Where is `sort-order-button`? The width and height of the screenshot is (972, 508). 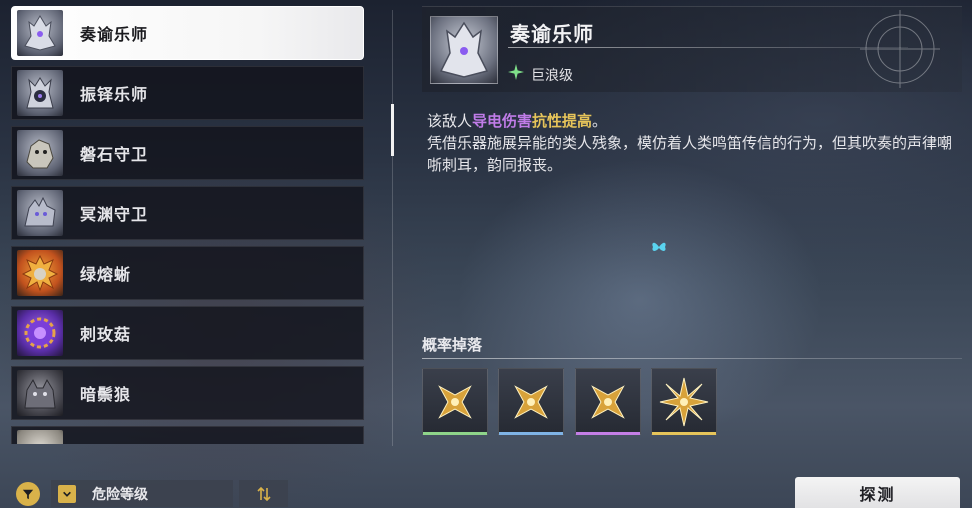
sort-order-button is located at coordinates (263, 493).